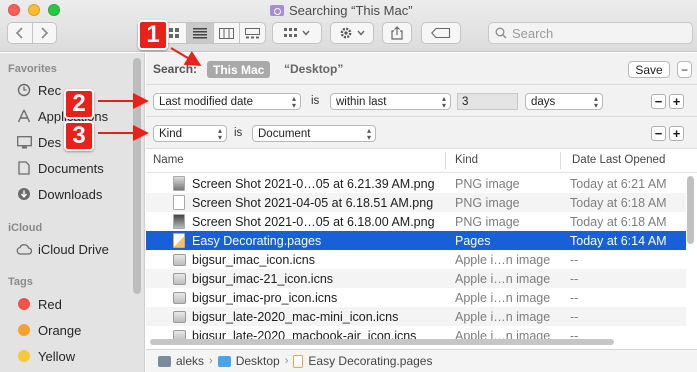  What do you see at coordinates (32, 69) in the screenshot?
I see `sidebar-section-favorites: Favorites` at bounding box center [32, 69].